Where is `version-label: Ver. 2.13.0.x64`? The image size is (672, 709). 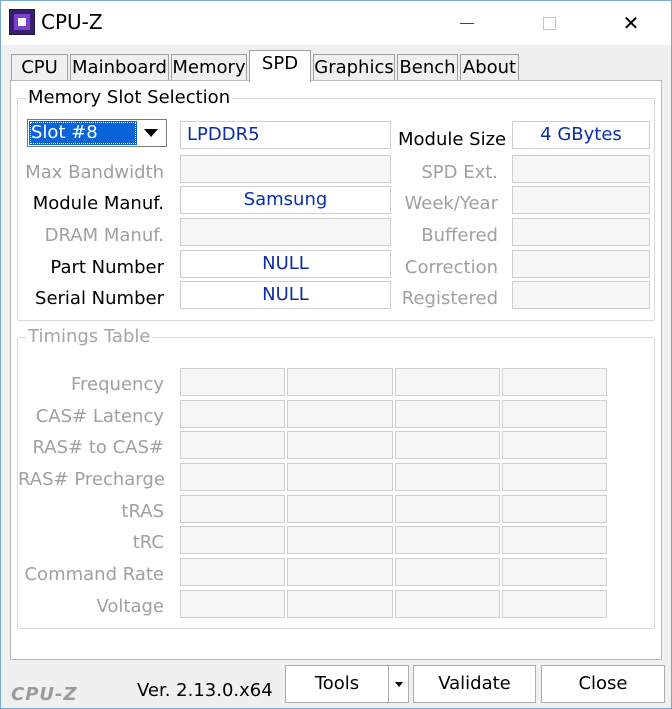
version-label: Ver. 2.13.0.x64 is located at coordinates (205, 690).